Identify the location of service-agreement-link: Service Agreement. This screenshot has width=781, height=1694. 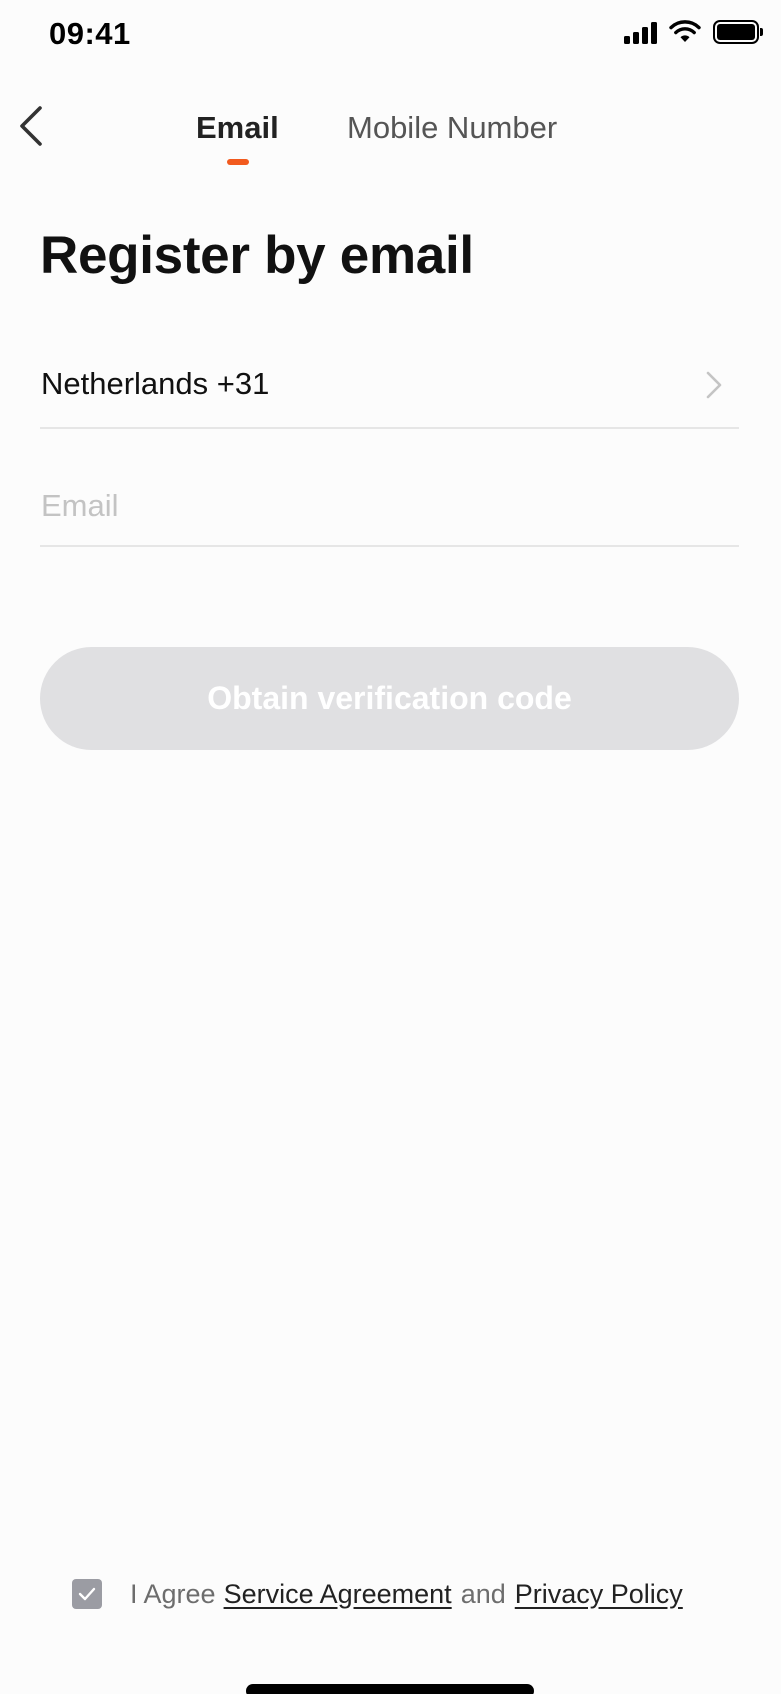
(338, 1594).